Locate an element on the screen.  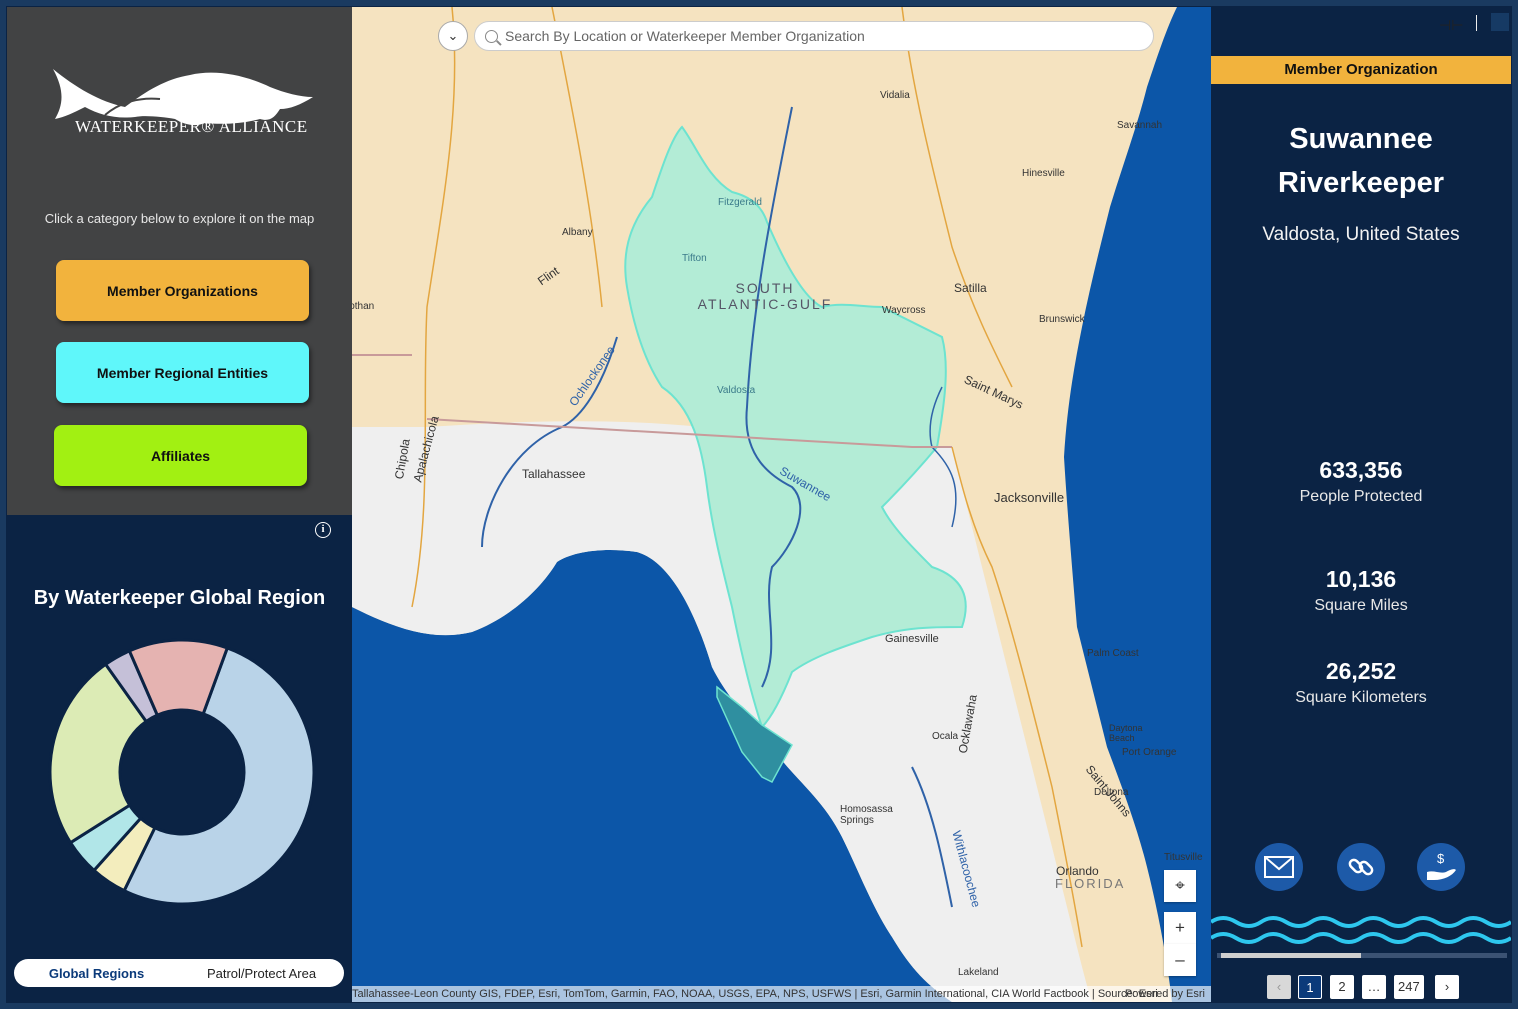
map-label-dothan: Dothan is located at coordinates (363, 306).